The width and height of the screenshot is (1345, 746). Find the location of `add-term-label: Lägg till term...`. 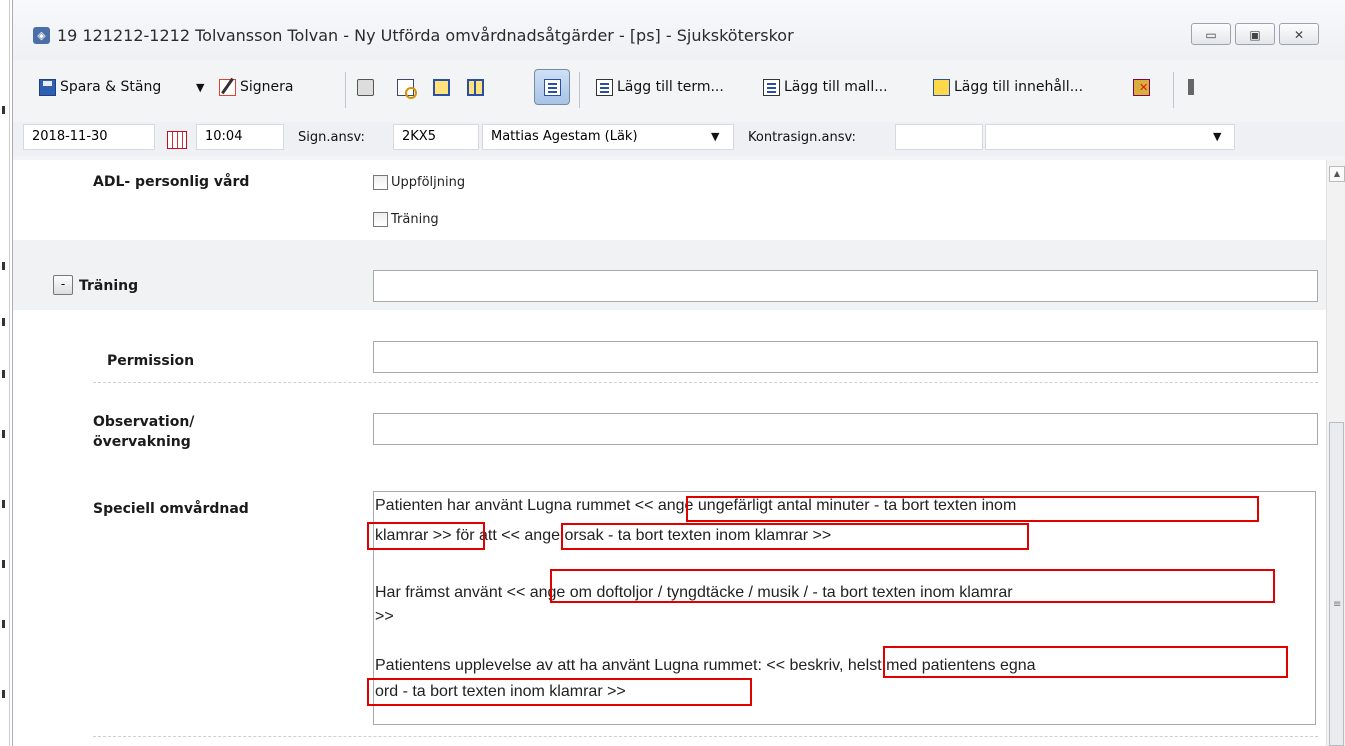

add-term-label: Lägg till term... is located at coordinates (670, 87).